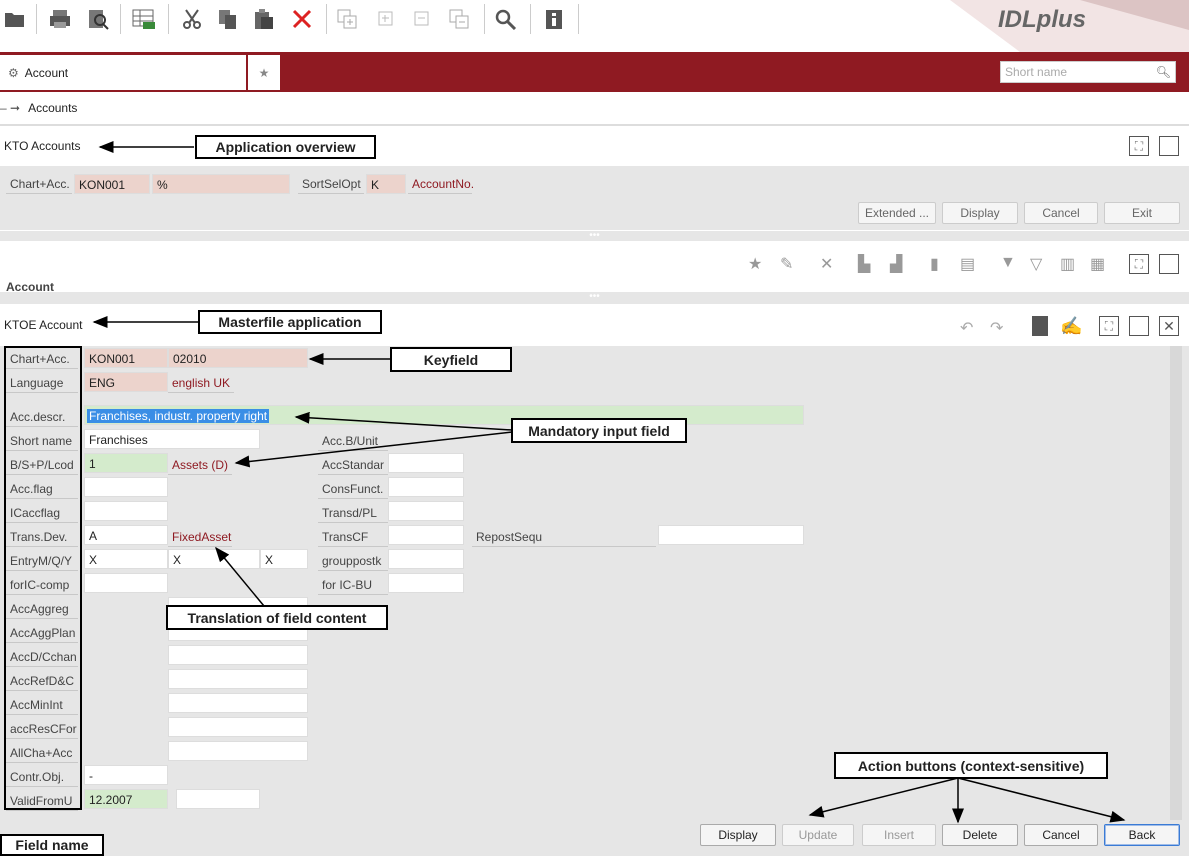 This screenshot has height=856, width=1189. Describe the element at coordinates (126, 511) in the screenshot. I see `icaccflag-field` at that location.